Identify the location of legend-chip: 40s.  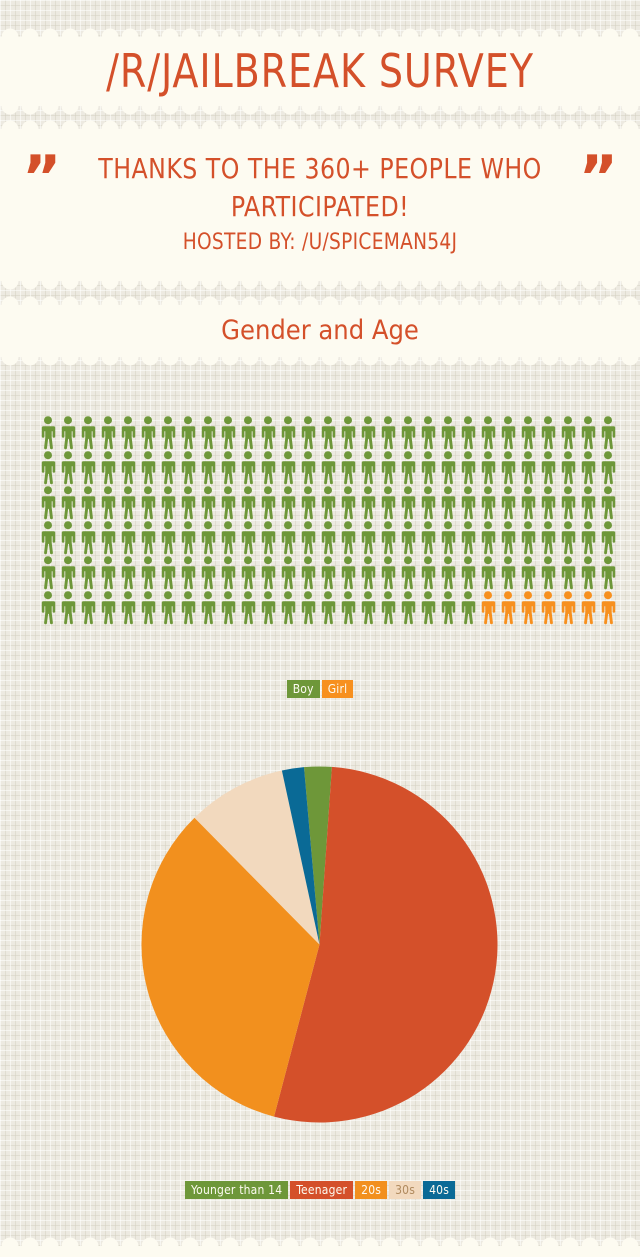
(439, 1190).